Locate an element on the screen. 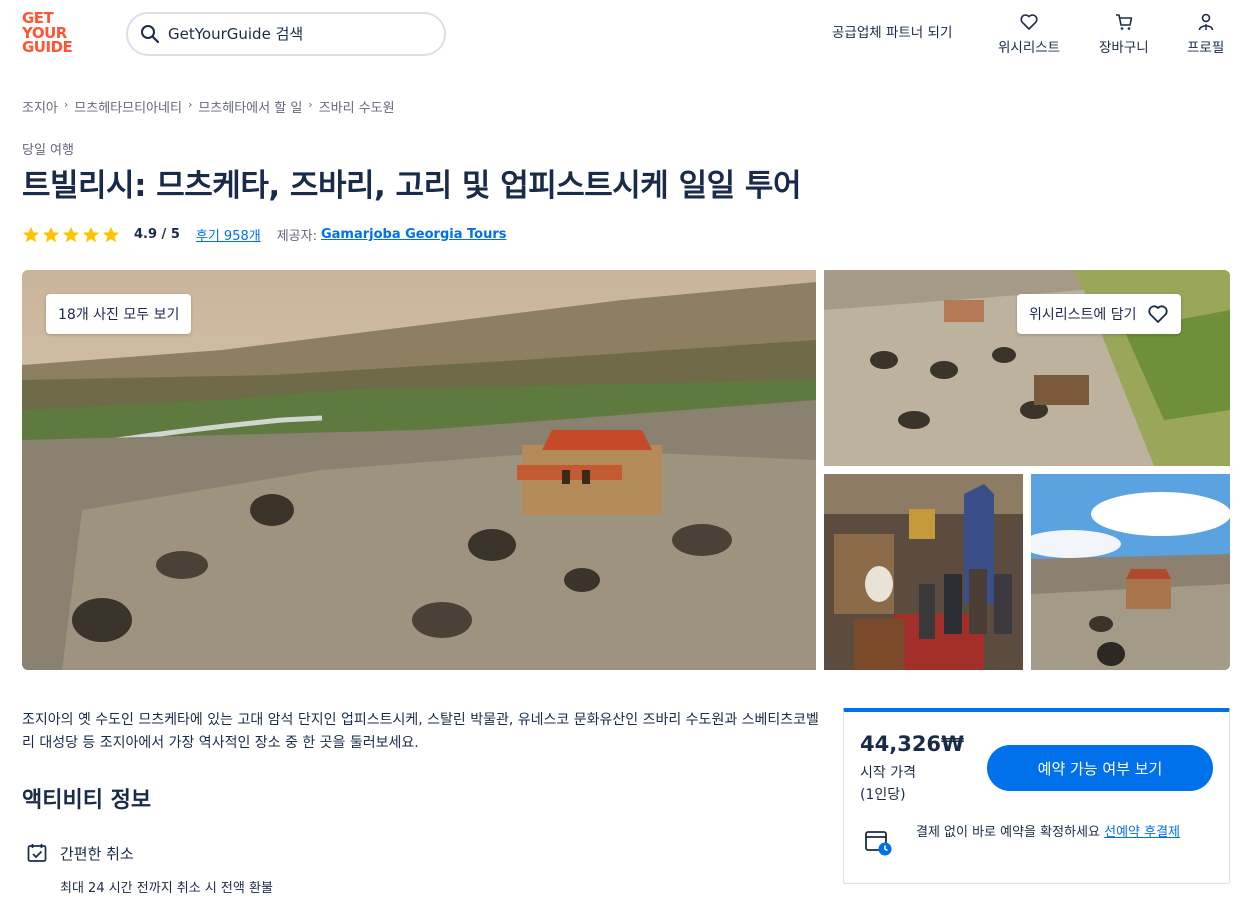  free-cancellation-detail: 최대 24 시간 전까지 취소 시 전액 환불 is located at coordinates (166, 888).